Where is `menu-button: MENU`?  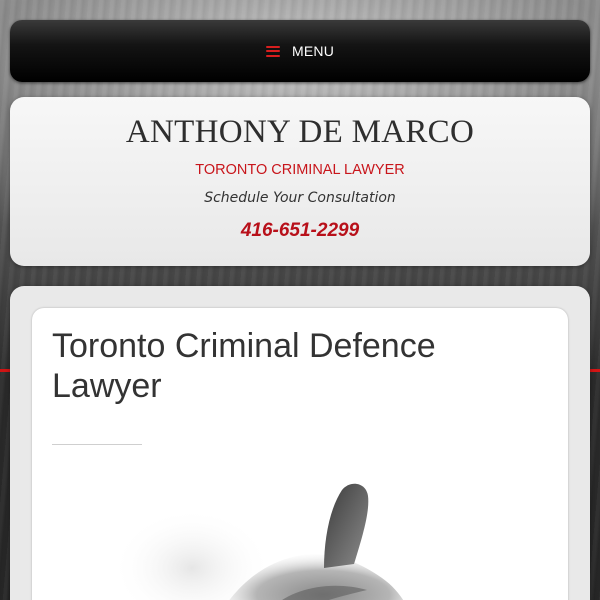 menu-button: MENU is located at coordinates (300, 51).